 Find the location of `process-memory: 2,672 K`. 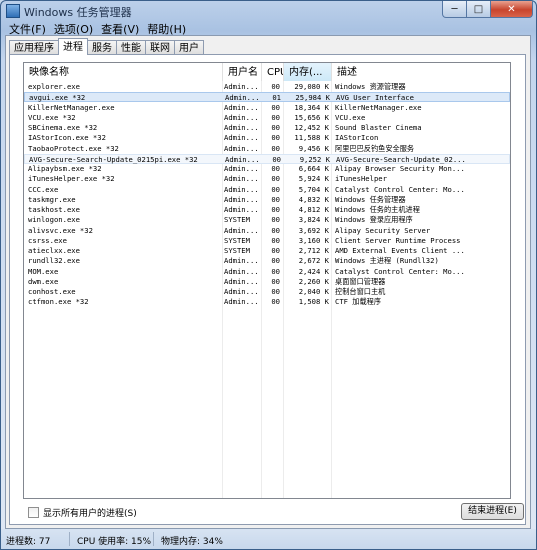

process-memory: 2,672 K is located at coordinates (313, 261).